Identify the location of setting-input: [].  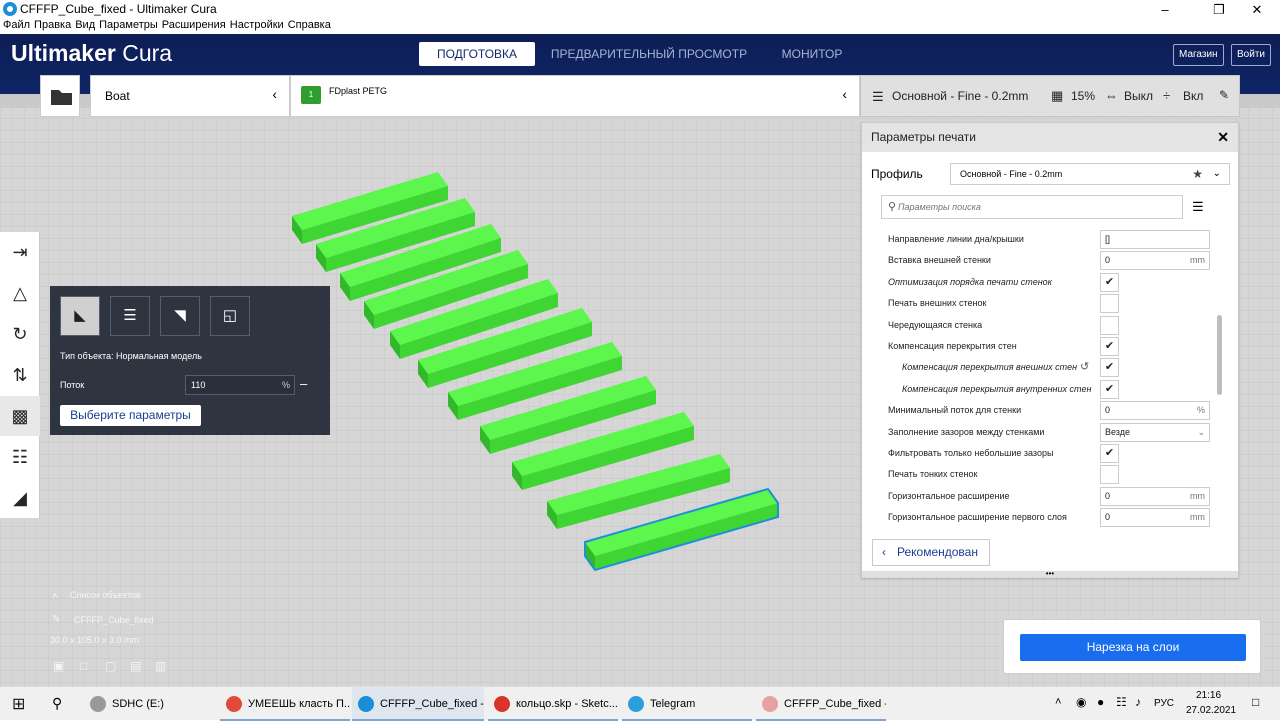
(1155, 239).